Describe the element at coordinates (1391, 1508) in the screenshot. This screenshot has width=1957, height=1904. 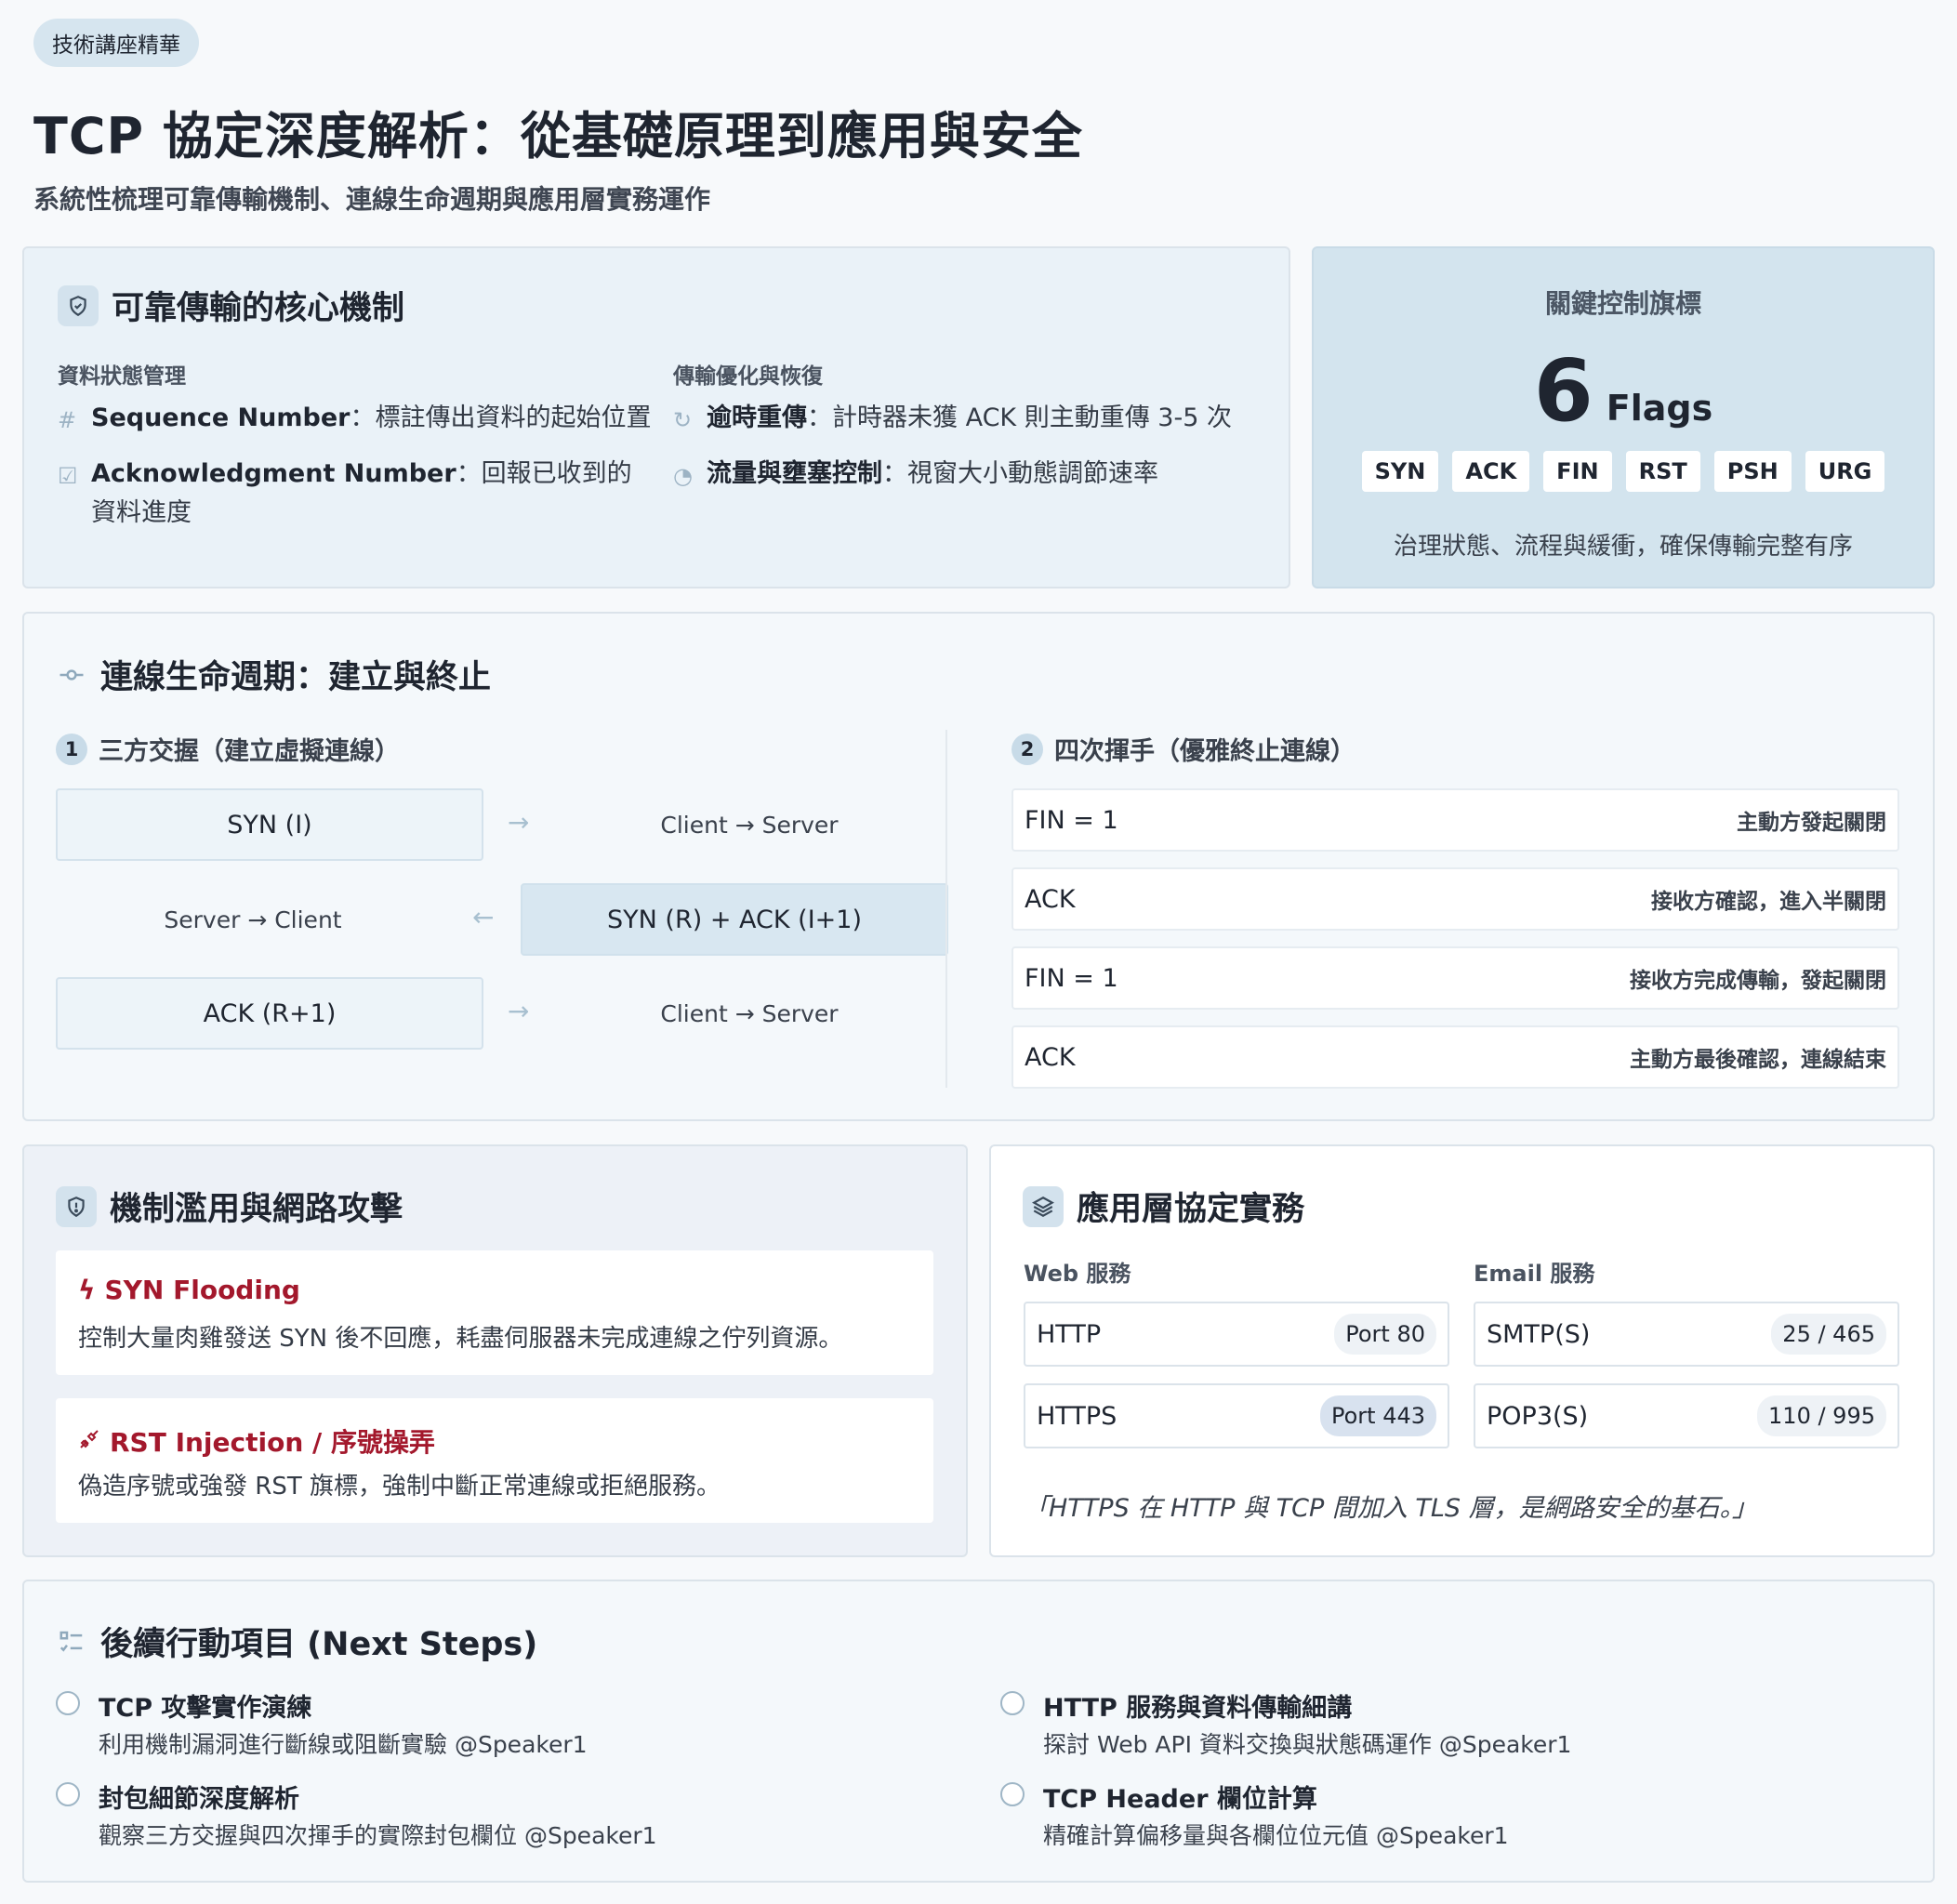
I see `https-quote: 「HTTPS 在 HTTP 與 TCP 間加入 TLS 層，是網路安全的基石。」` at that location.